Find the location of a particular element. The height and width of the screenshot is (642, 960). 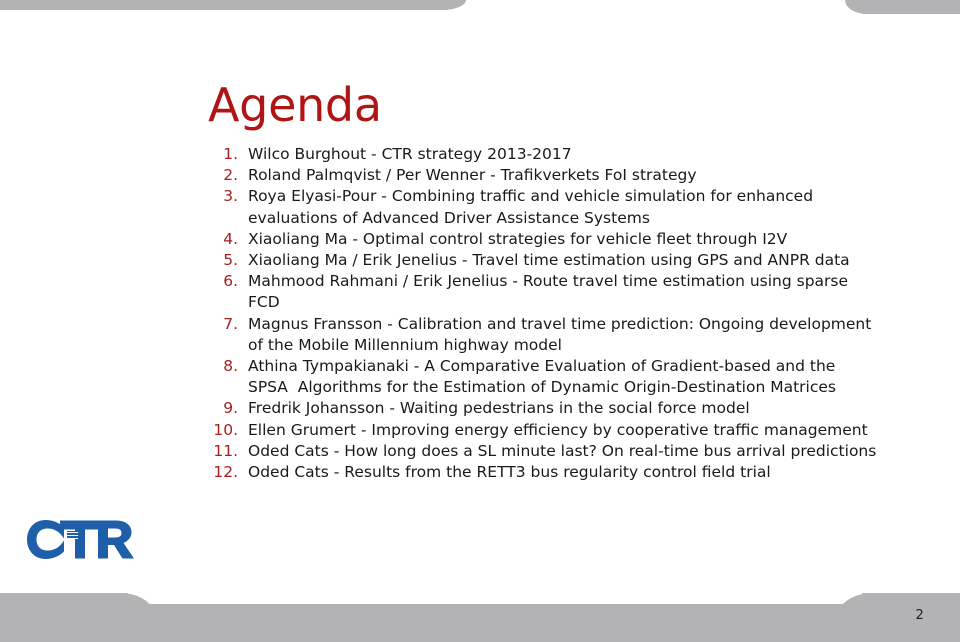

bottom-right-band is located at coordinates (911, 617).